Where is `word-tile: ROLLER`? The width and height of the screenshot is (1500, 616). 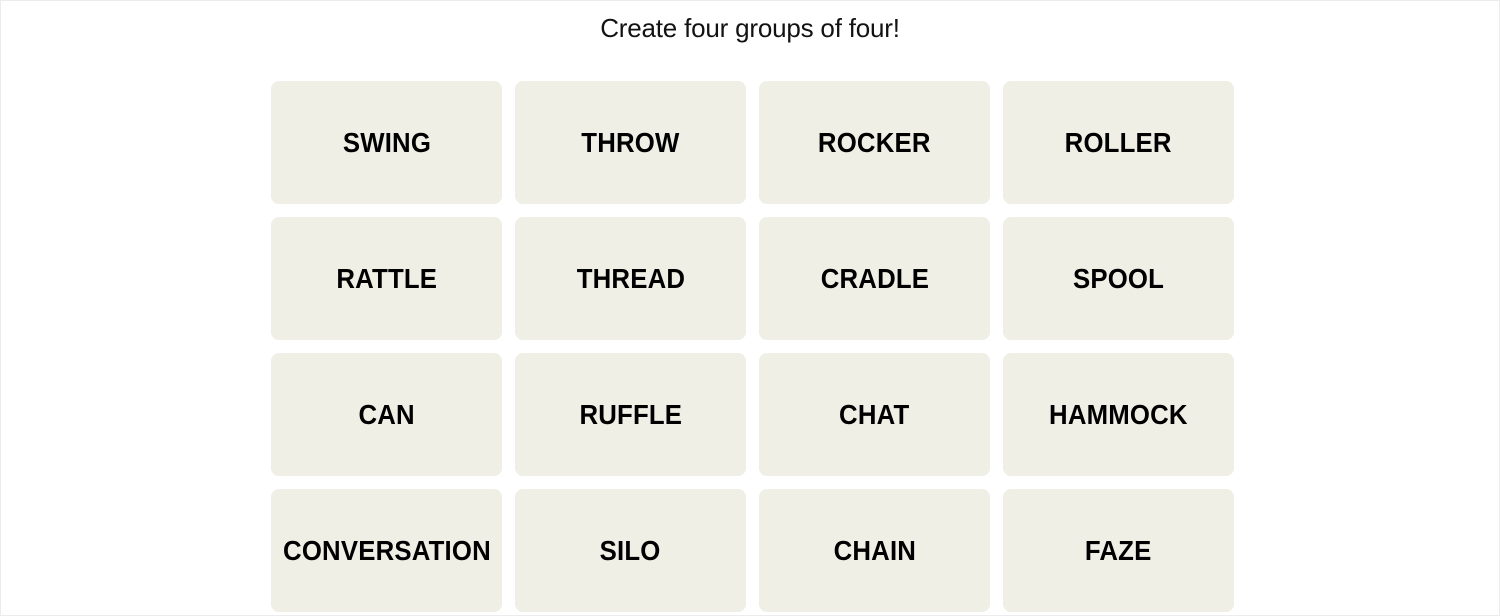
word-tile: ROLLER is located at coordinates (1118, 142).